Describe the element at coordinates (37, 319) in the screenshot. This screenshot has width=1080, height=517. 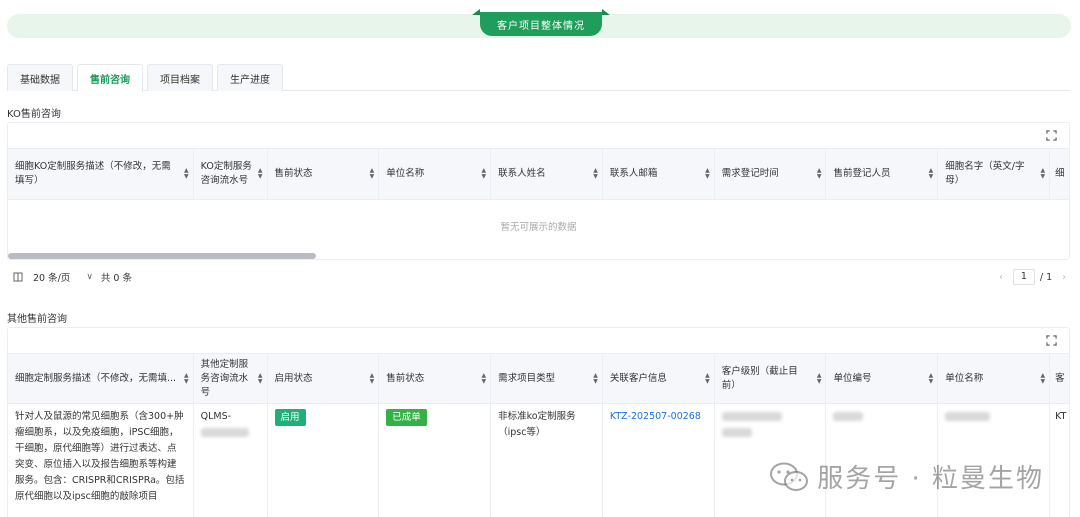
I see `other-section-title: 其他售前咨询` at that location.